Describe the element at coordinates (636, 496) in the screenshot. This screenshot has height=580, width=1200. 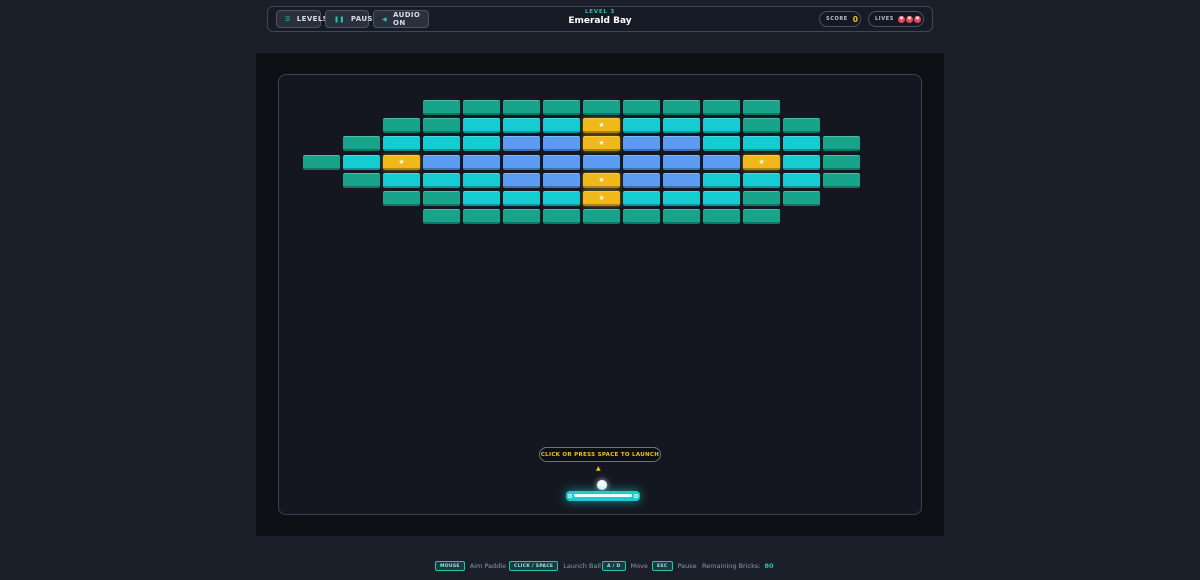
I see `paddle-right-cap` at that location.